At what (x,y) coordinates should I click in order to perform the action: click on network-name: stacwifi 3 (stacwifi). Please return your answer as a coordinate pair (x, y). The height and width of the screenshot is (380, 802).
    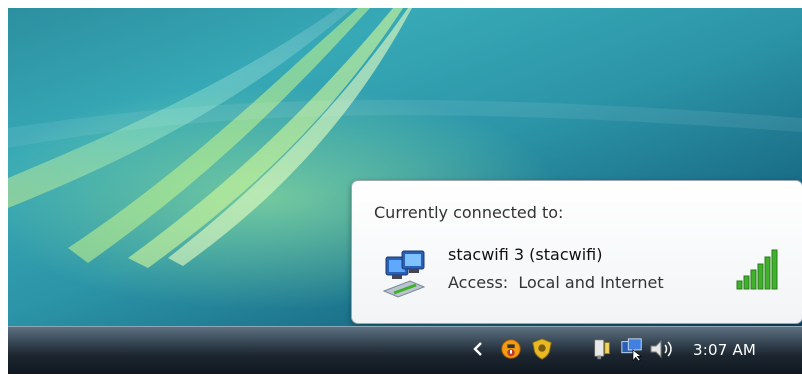
    Looking at the image, I should click on (525, 254).